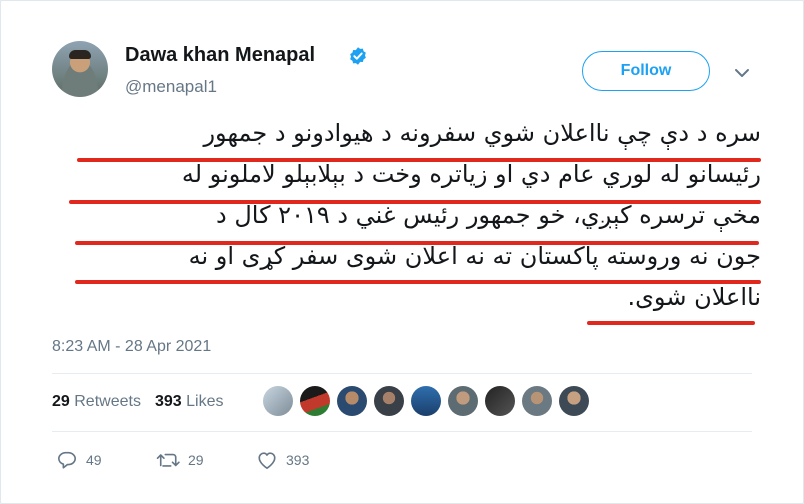 The image size is (804, 504). Describe the element at coordinates (131, 347) in the screenshot. I see `tweet-timestamp: 8:23 AM - 28 Apr 2021` at that location.